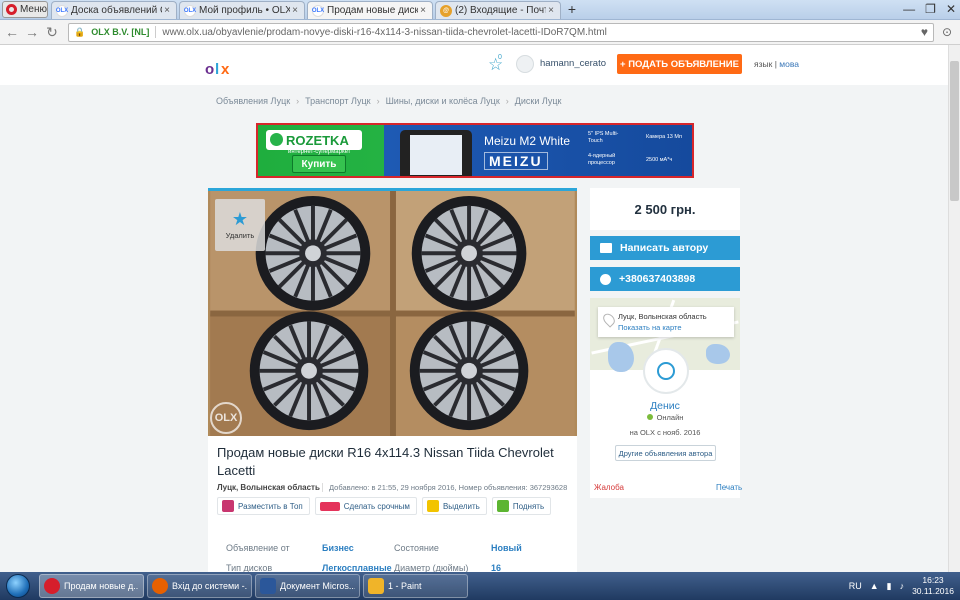  I want to click on ad-location: Луцк, Волынская область, so click(268, 487).